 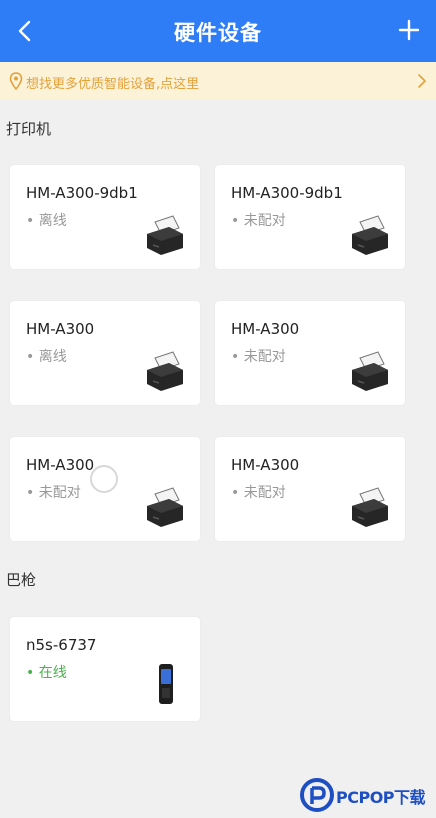 What do you see at coordinates (317, 795) in the screenshot?
I see `pcpop-logo-icon` at bounding box center [317, 795].